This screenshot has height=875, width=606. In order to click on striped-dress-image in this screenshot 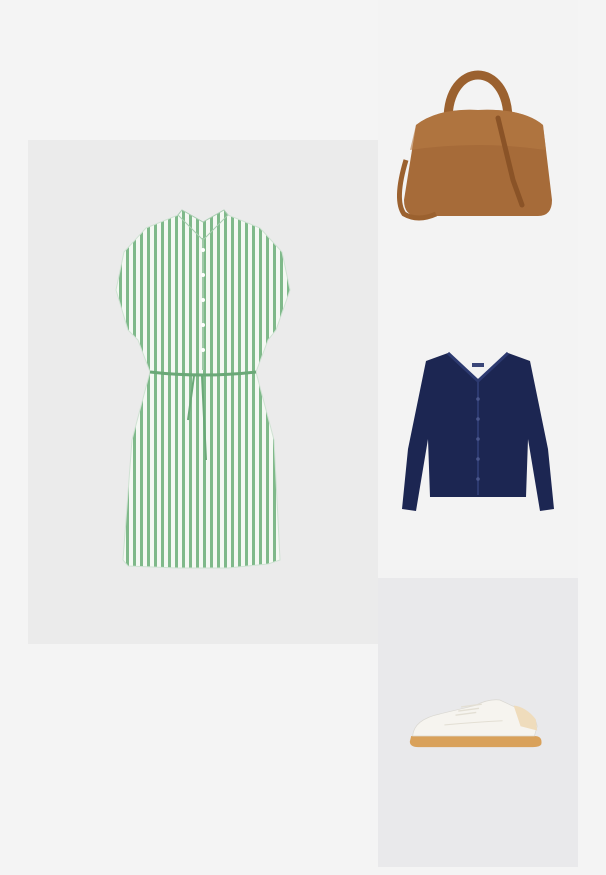, I will do `click(203, 389)`.